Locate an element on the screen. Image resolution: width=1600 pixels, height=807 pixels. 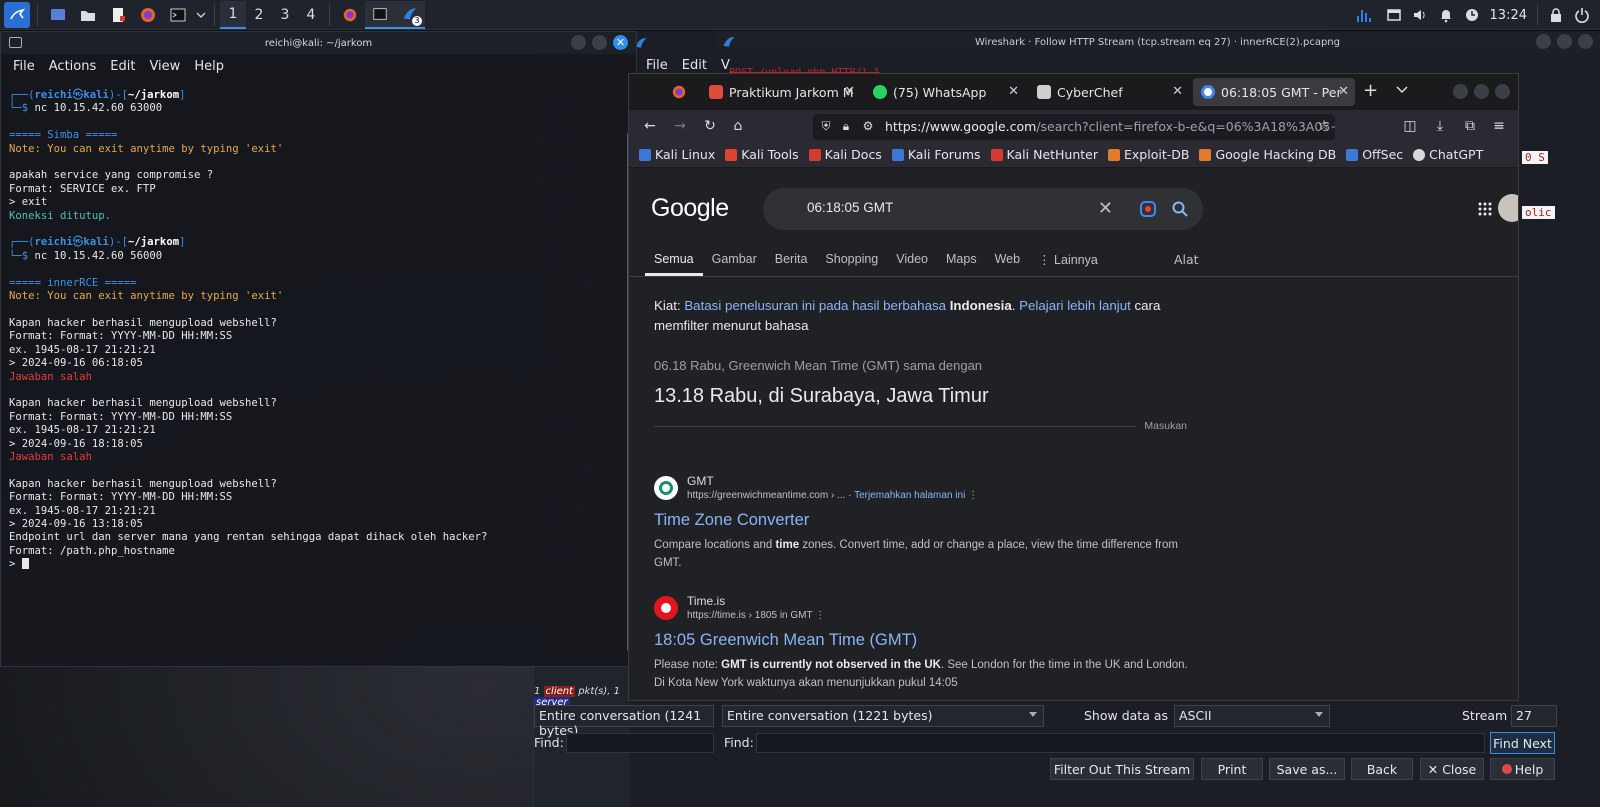
close-stream-button: ✕ Close is located at coordinates (1452, 769).